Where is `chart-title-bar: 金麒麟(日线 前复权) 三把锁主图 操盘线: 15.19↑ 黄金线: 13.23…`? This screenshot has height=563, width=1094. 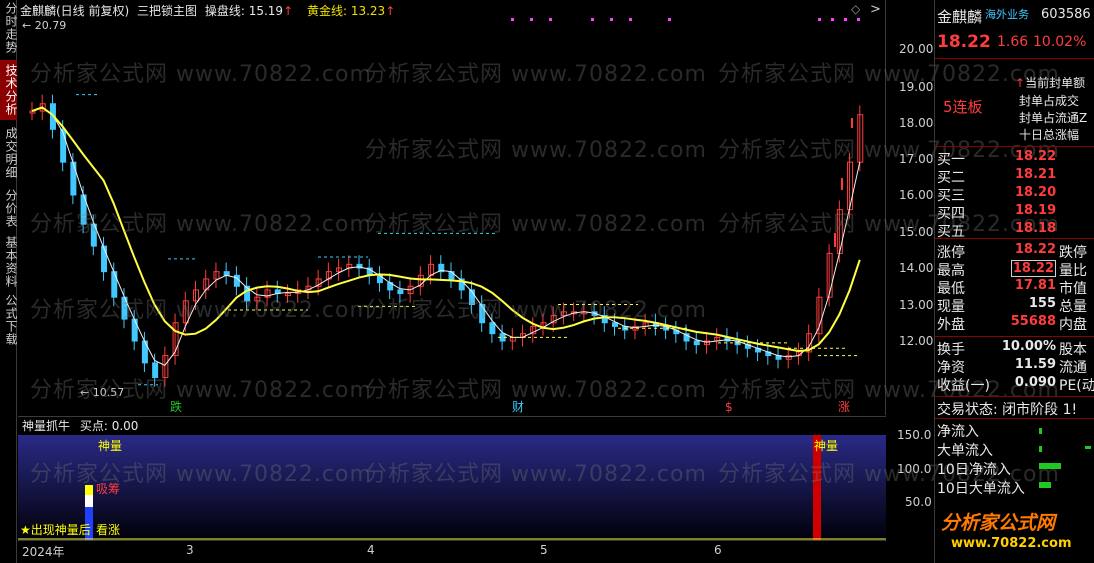
chart-title-bar: 金麒麟(日线 前复权) 三把锁主图 操盘线: 15.19↑ 黄金线: 13.23… is located at coordinates (209, 10).